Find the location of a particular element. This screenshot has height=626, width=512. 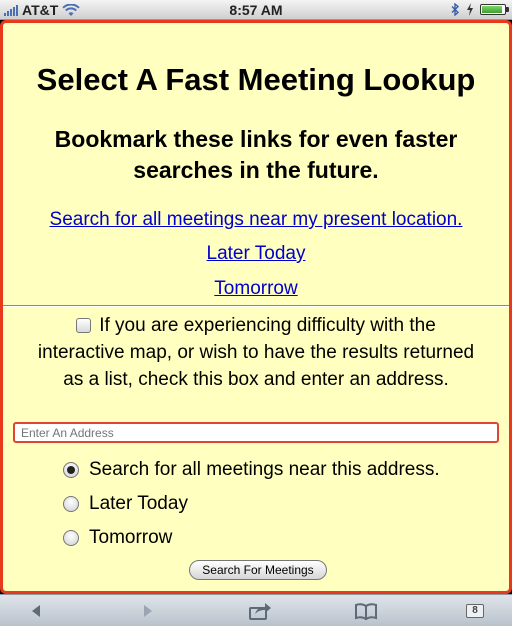

forward-arrow-icon is located at coordinates (148, 611).